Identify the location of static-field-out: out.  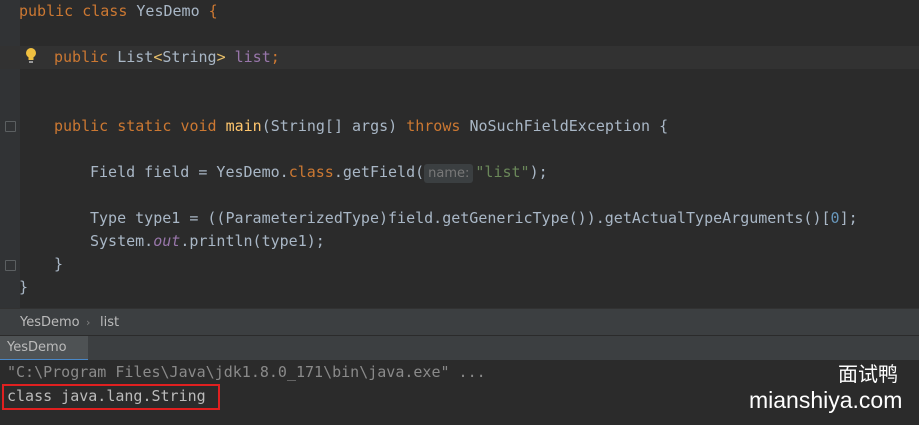
(167, 241).